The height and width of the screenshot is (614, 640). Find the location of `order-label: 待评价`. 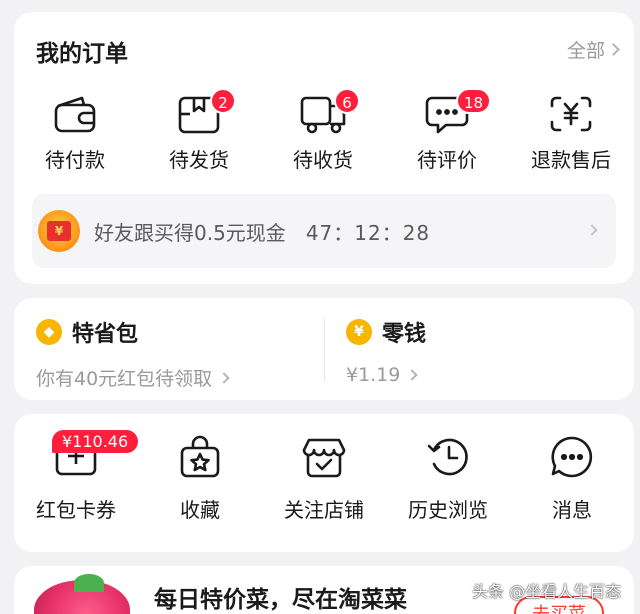

order-label: 待评价 is located at coordinates (447, 160).